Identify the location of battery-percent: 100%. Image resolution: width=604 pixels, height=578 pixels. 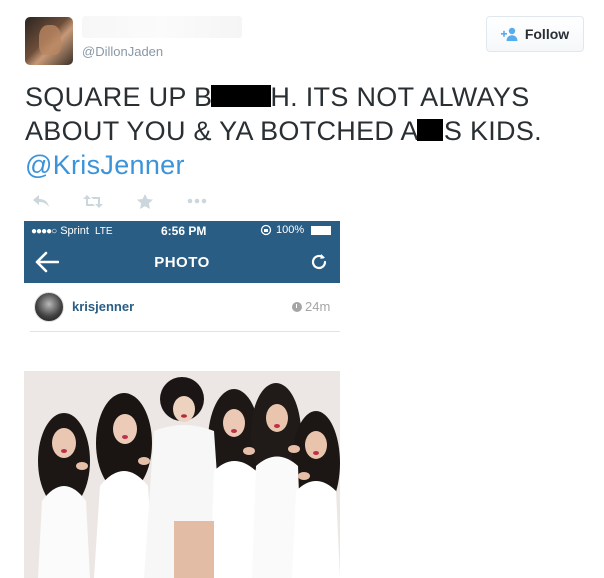
(290, 230).